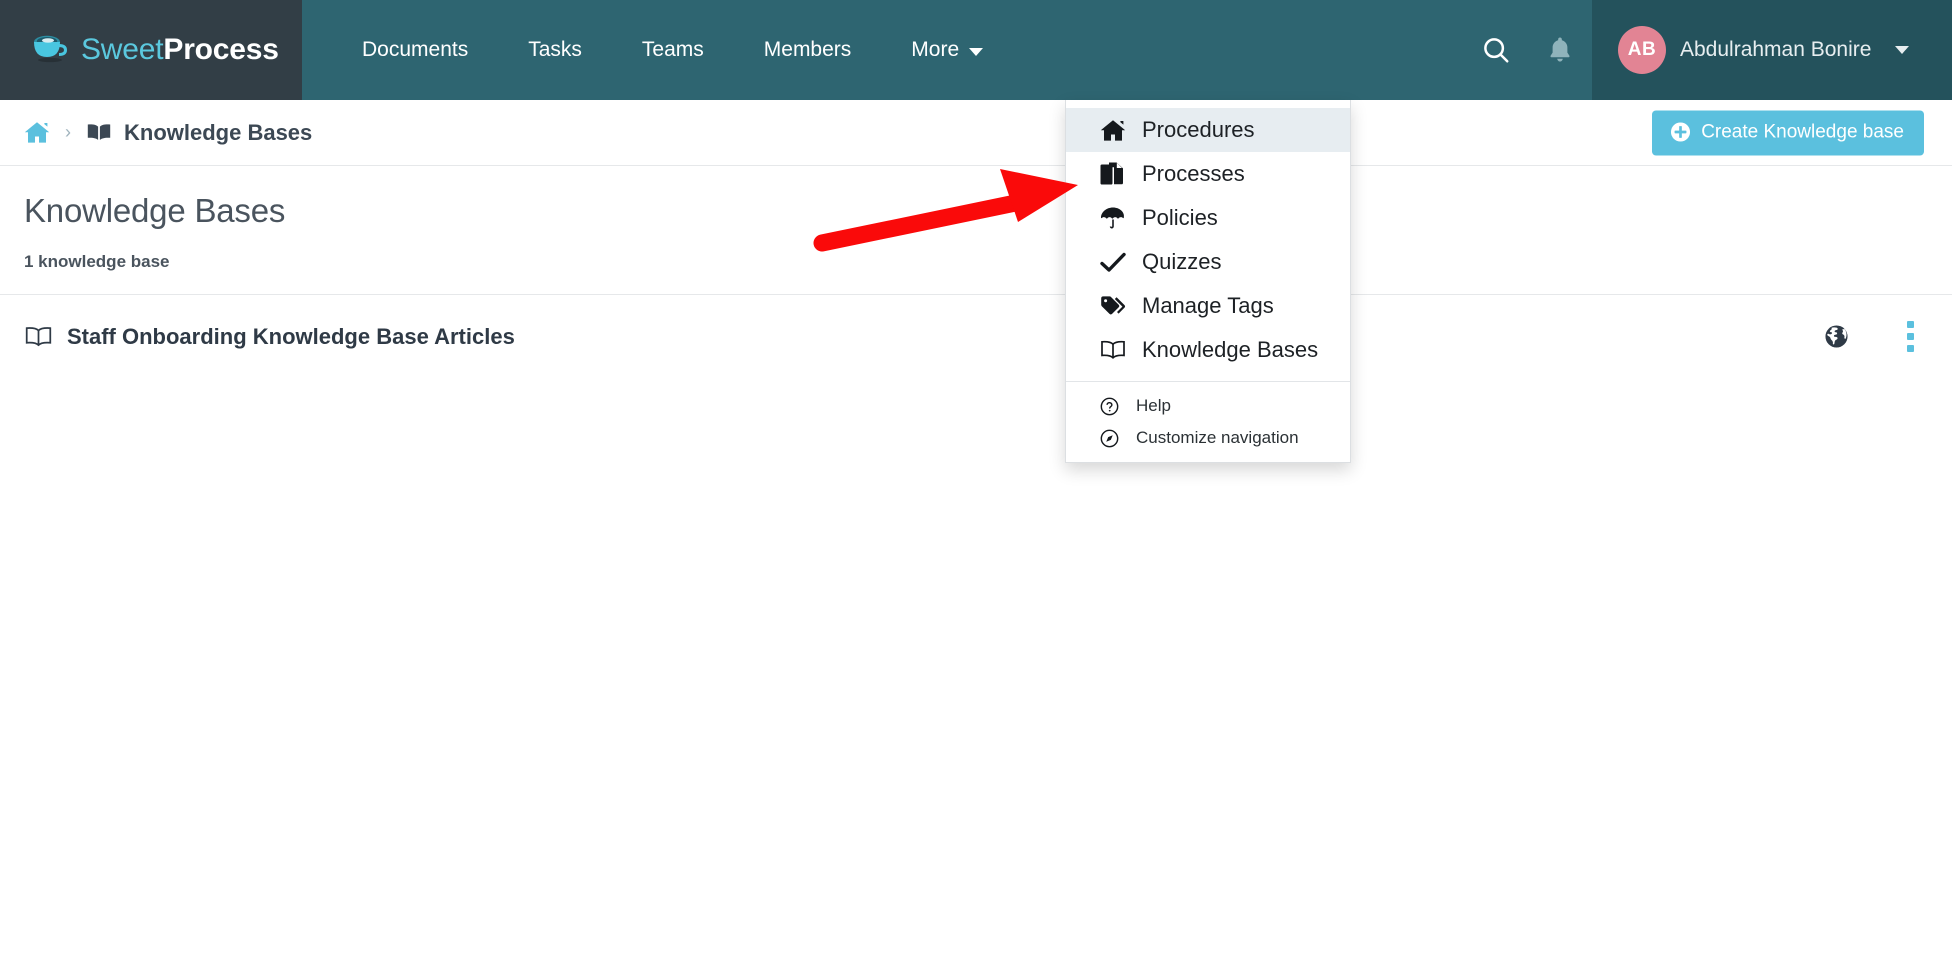  I want to click on tags-icon, so click(1115, 306).